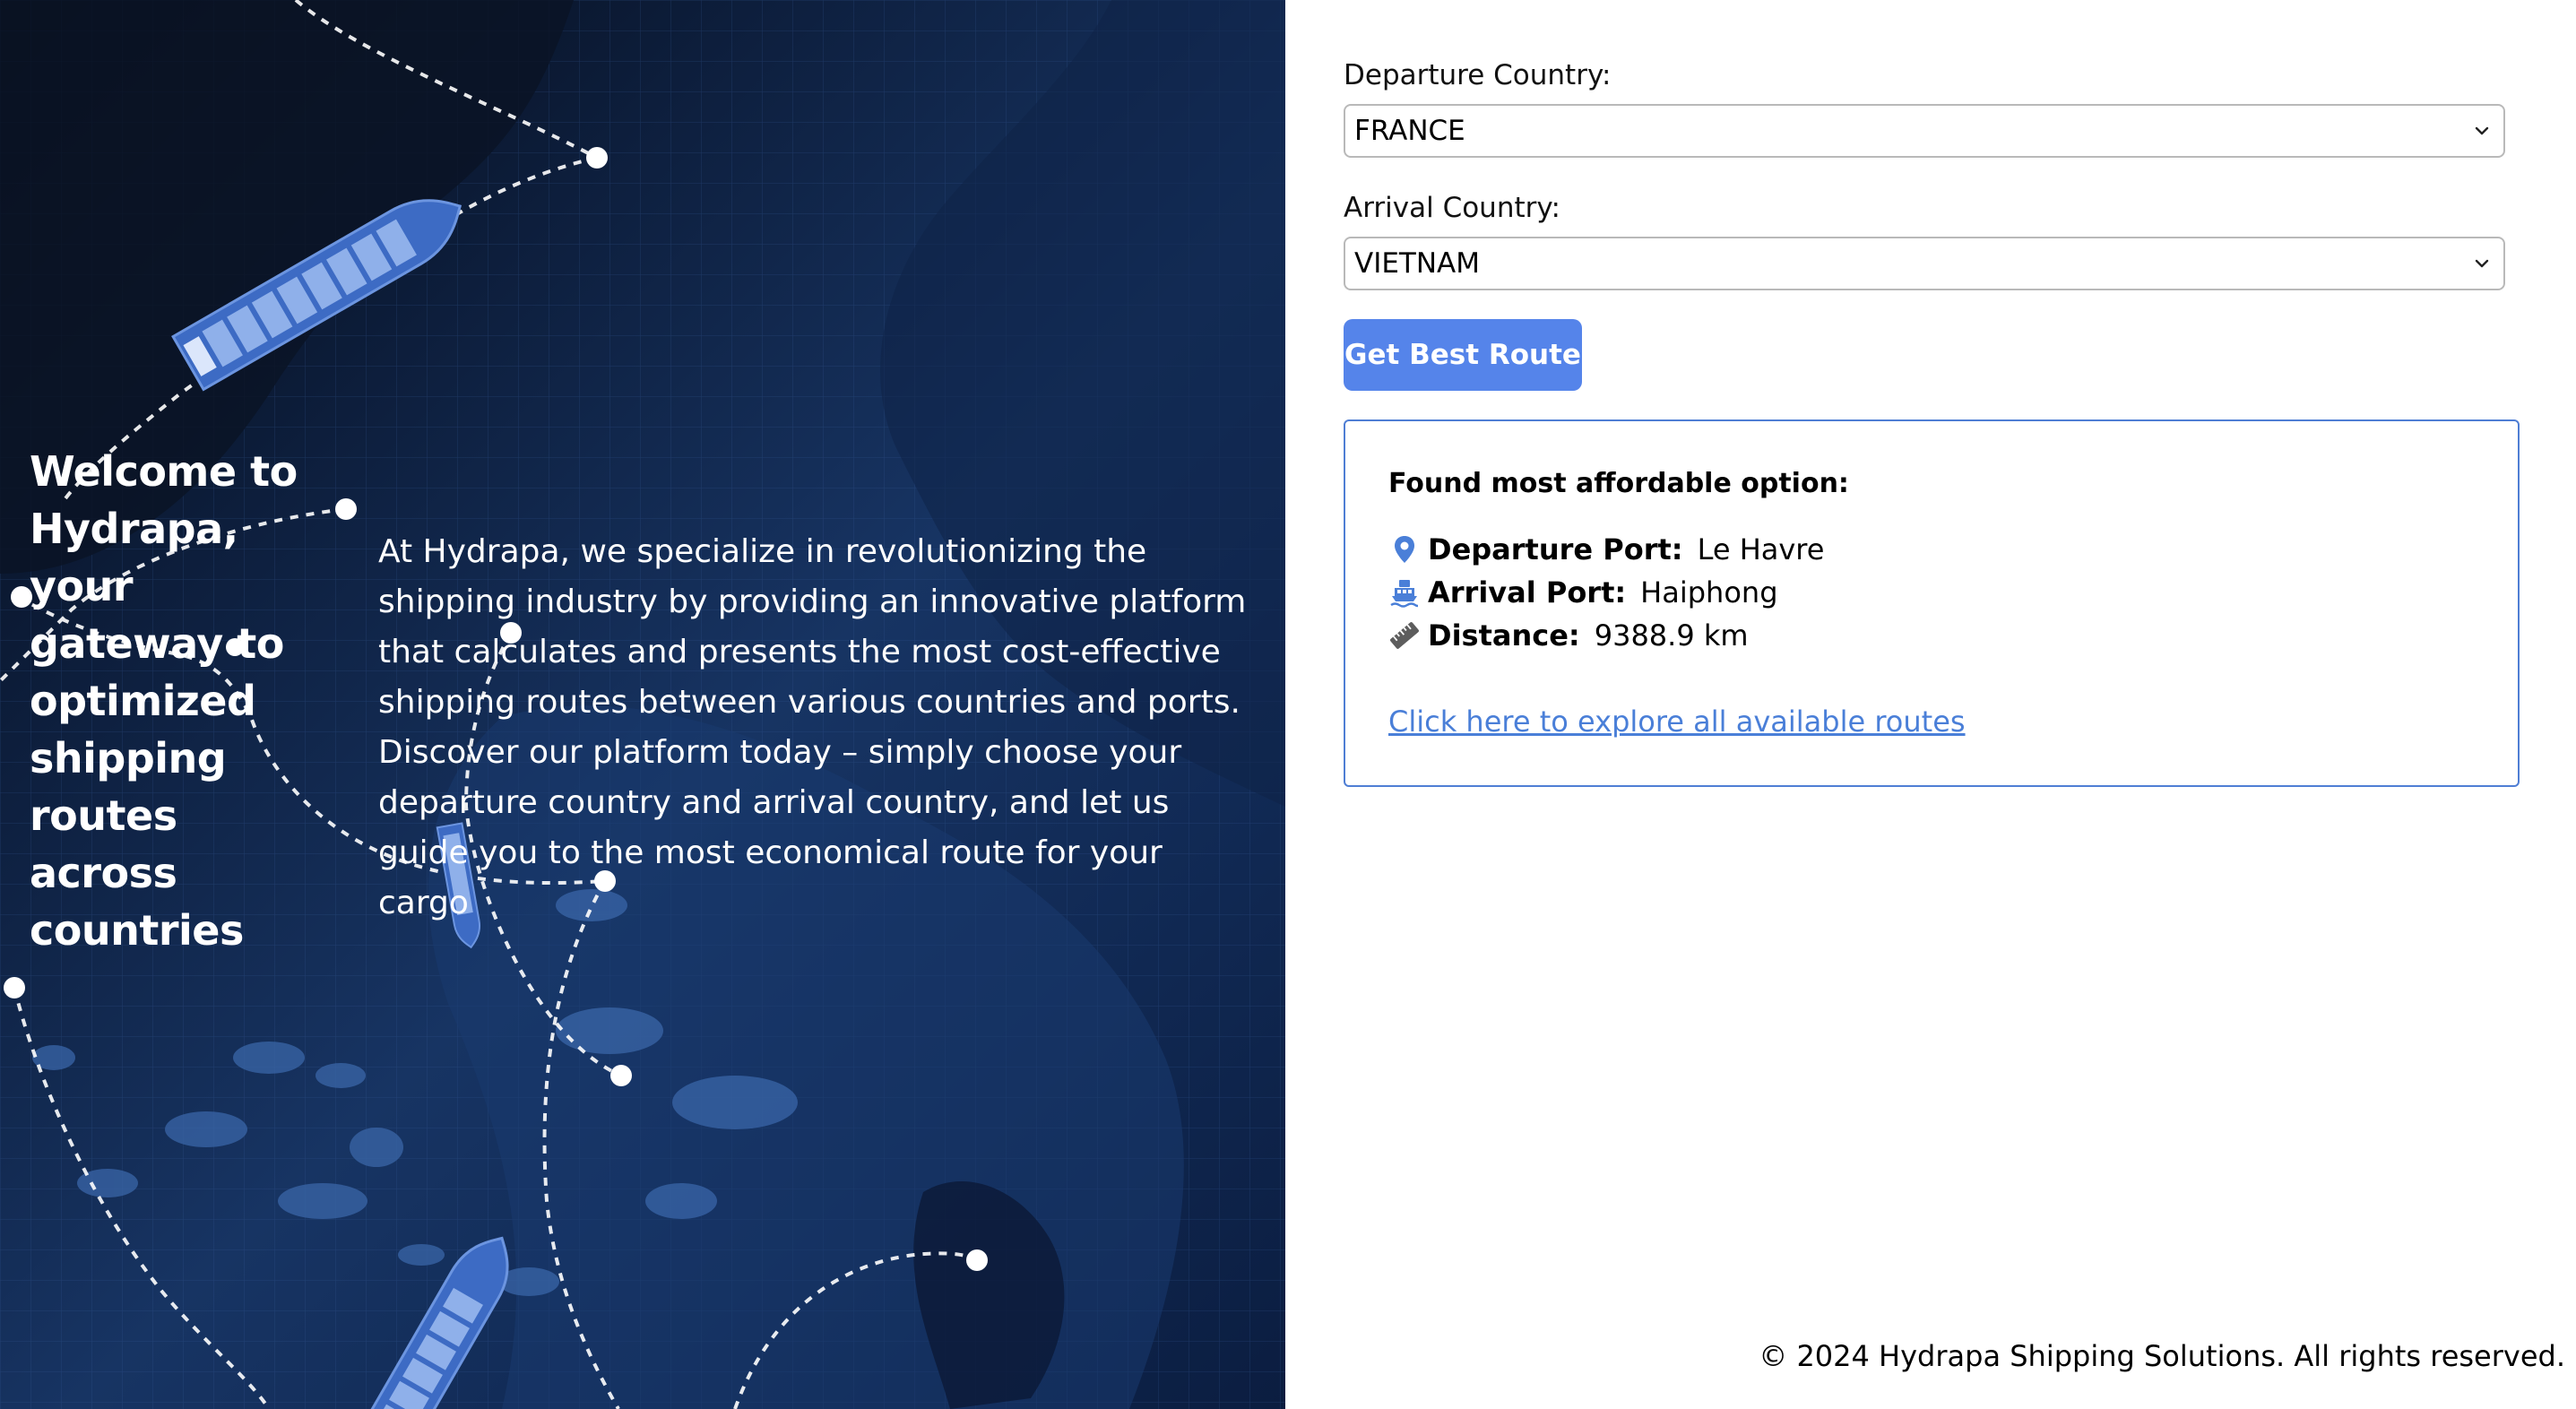  What do you see at coordinates (1452, 208) in the screenshot?
I see `arrival-country-label: Arrival Country:` at bounding box center [1452, 208].